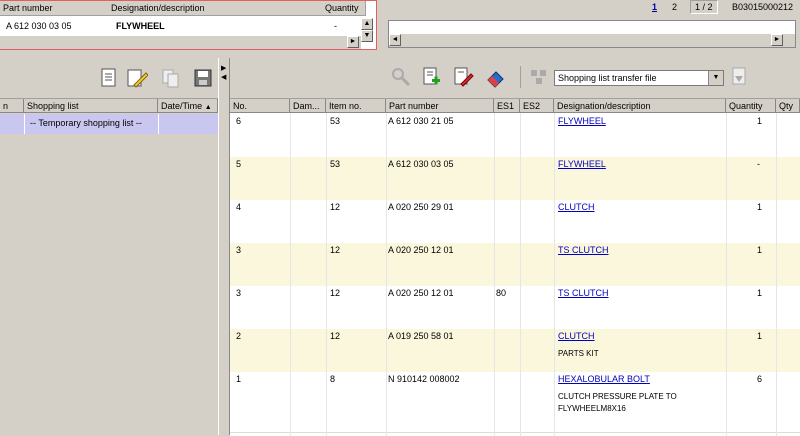 The image size is (800, 436). What do you see at coordinates (520, 77) in the screenshot?
I see `toolbar-separator` at bounding box center [520, 77].